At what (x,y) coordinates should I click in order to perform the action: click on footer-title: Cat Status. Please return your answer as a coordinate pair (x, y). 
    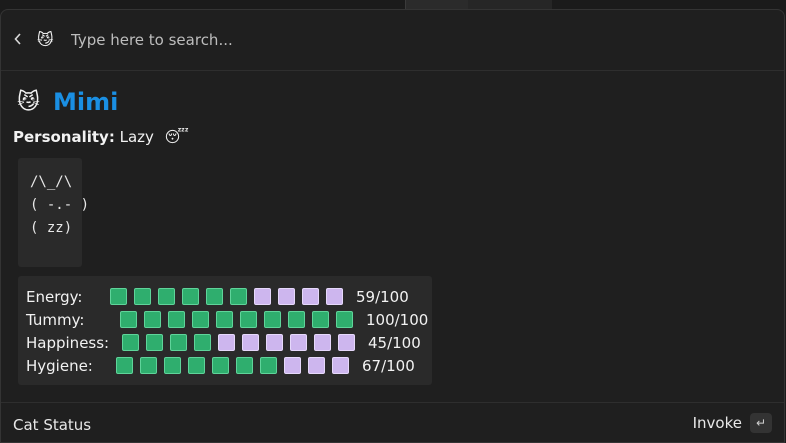
    Looking at the image, I should click on (52, 425).